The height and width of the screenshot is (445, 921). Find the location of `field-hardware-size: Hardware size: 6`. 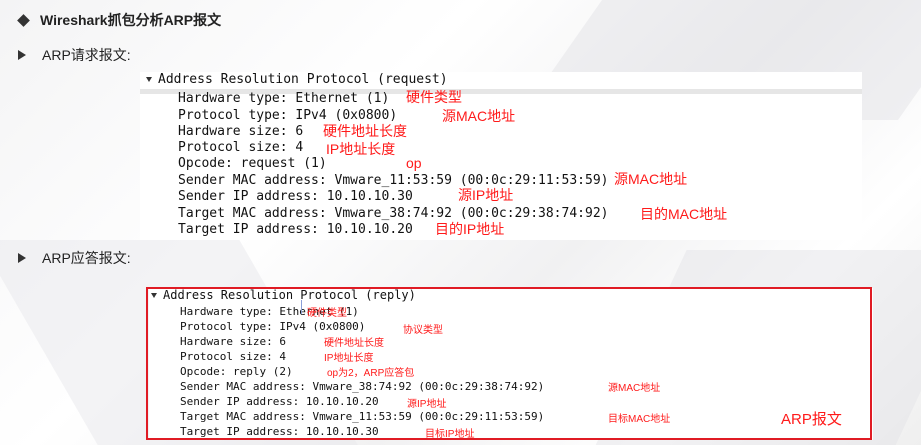

field-hardware-size: Hardware size: 6 is located at coordinates (240, 132).